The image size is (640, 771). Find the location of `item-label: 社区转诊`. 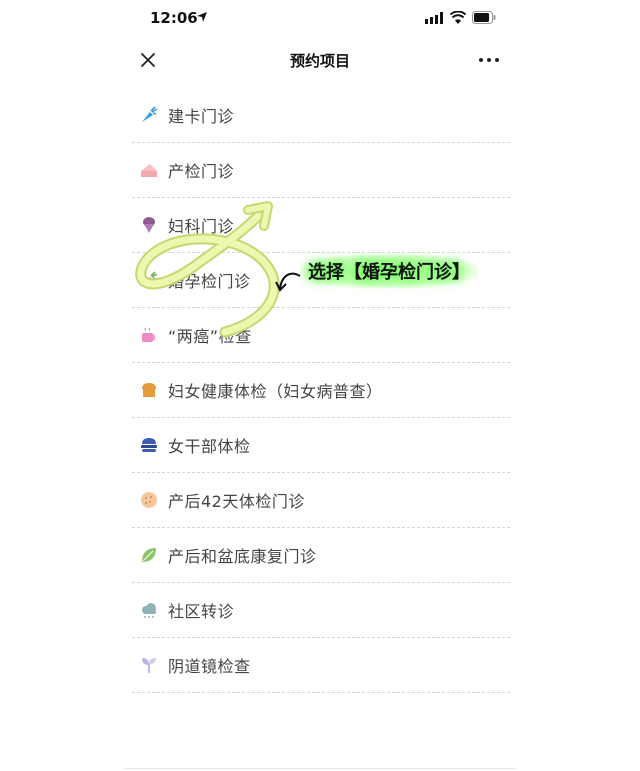

item-label: 社区转诊 is located at coordinates (201, 611).